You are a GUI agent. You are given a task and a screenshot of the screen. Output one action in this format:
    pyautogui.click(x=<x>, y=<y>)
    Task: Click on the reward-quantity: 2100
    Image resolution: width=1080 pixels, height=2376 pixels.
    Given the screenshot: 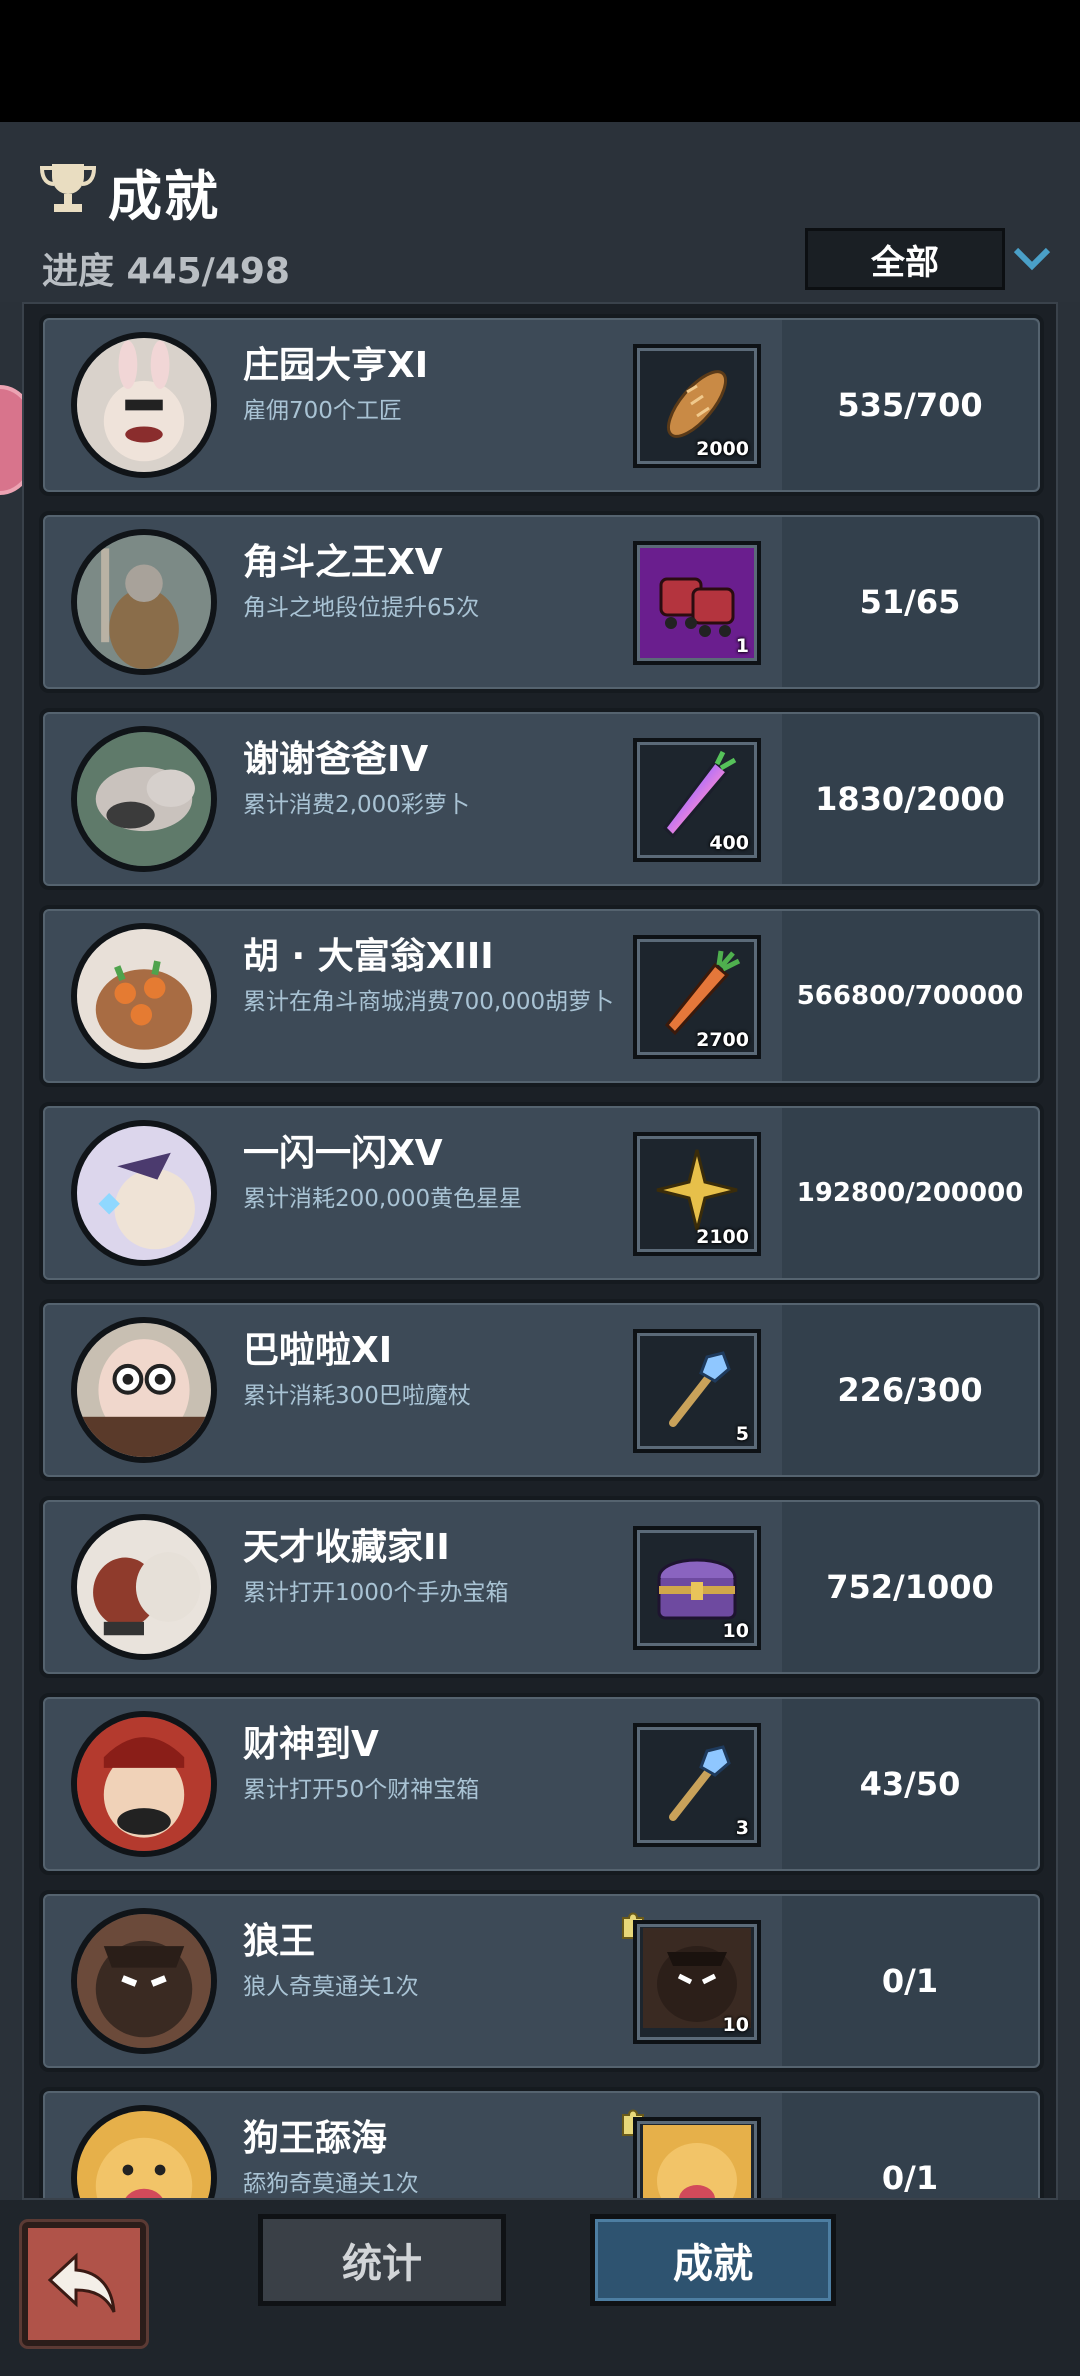 What is the action you would take?
    pyautogui.click(x=722, y=1237)
    